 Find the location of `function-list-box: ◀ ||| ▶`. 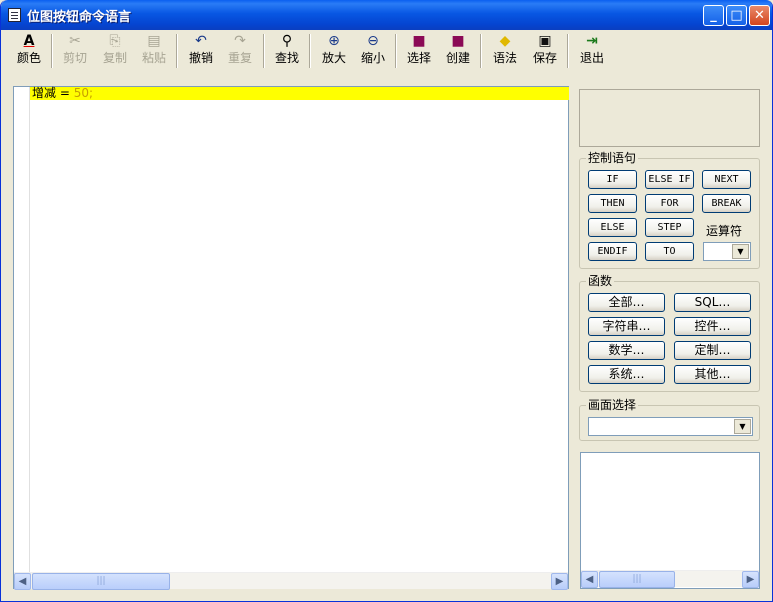

function-list-box: ◀ ||| ▶ is located at coordinates (670, 520).